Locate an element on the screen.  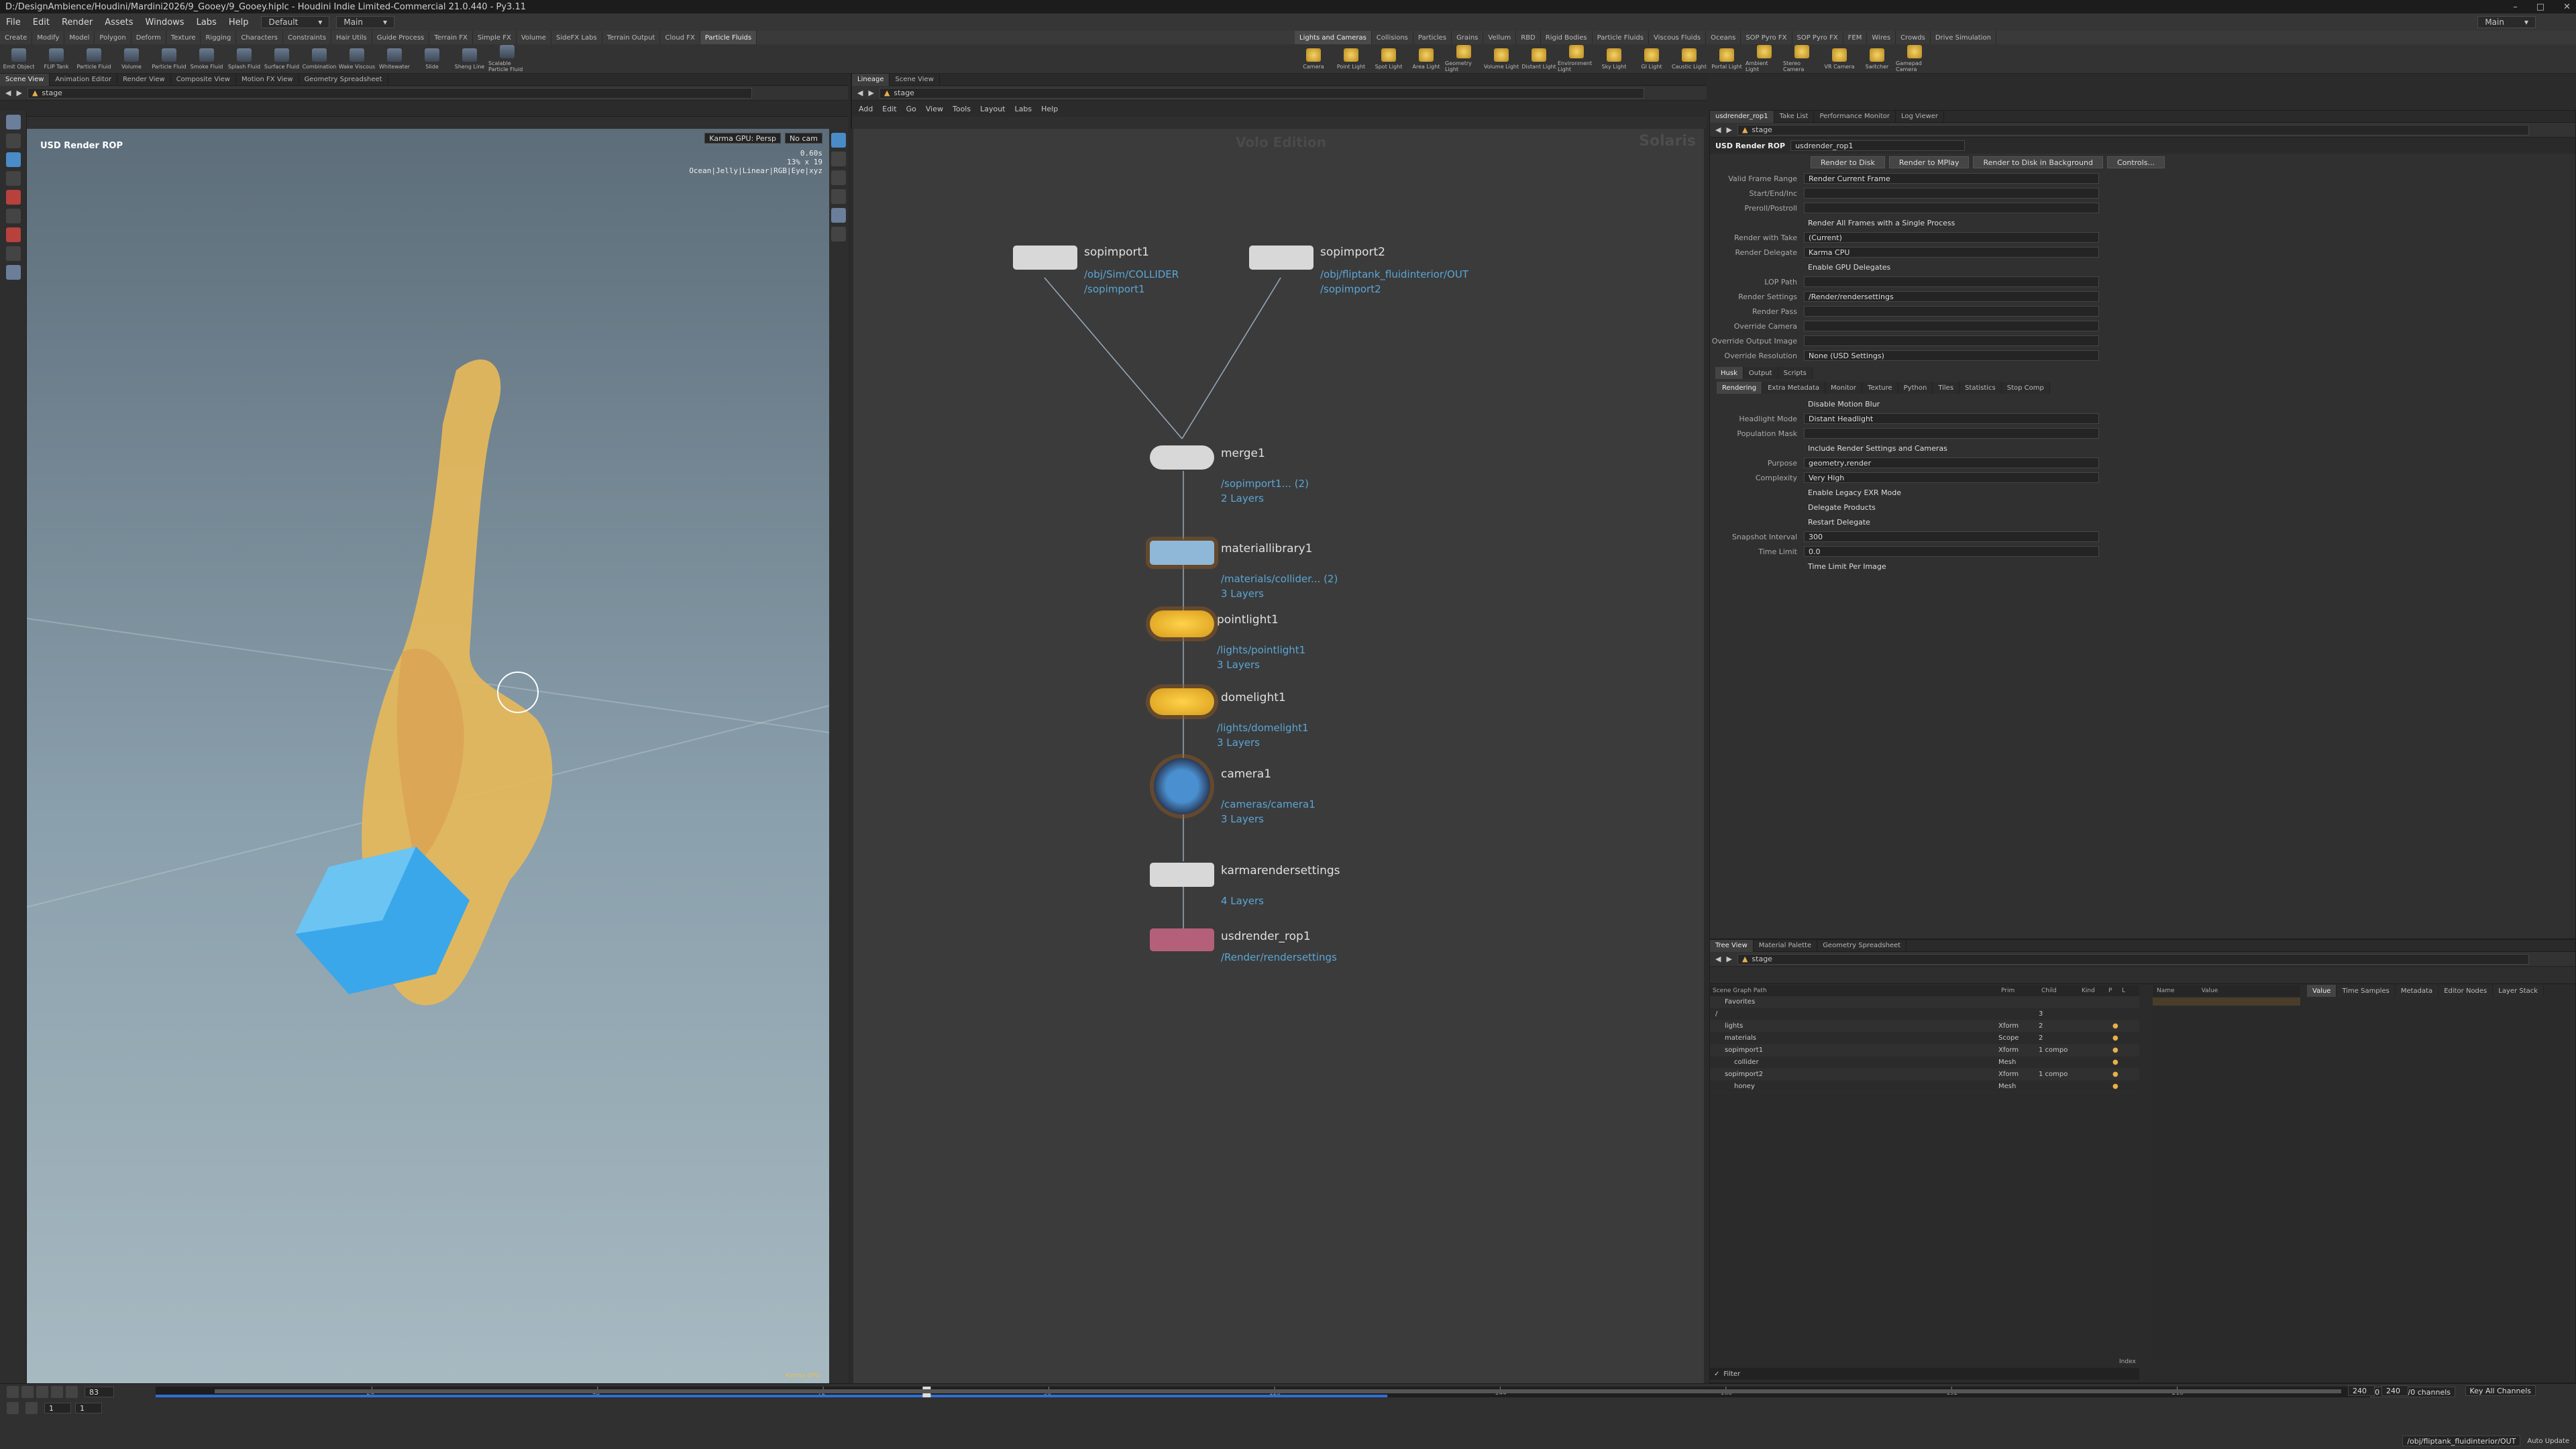
network-path-field: ▲ stage is located at coordinates (1261, 93).